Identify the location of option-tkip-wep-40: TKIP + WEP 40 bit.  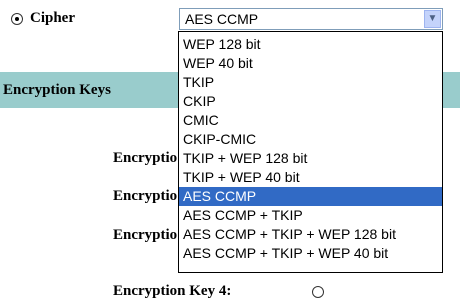
(310, 177).